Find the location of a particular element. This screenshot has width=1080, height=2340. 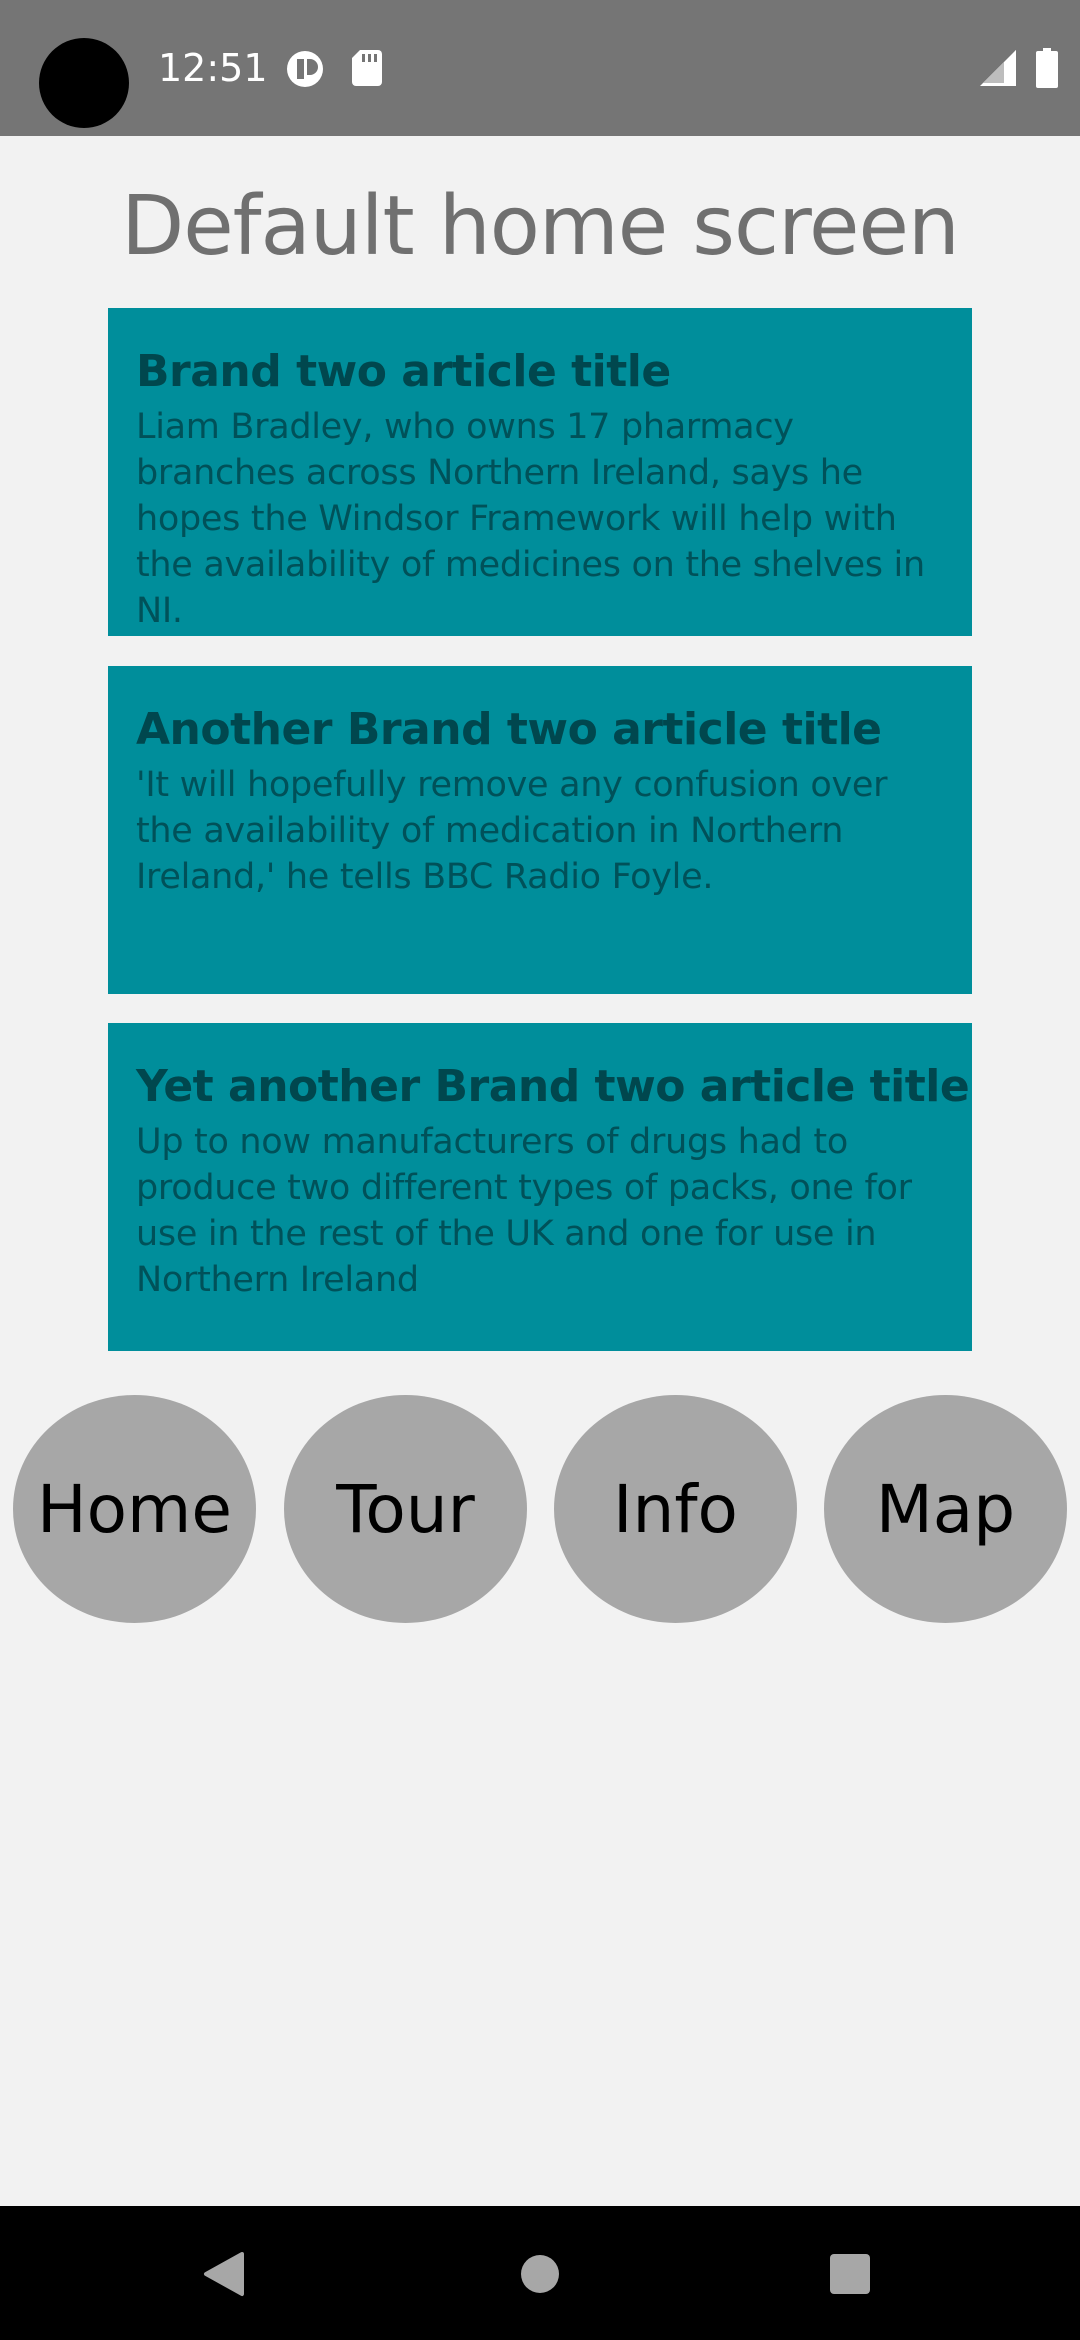

cell-signal-icon is located at coordinates (998, 68).